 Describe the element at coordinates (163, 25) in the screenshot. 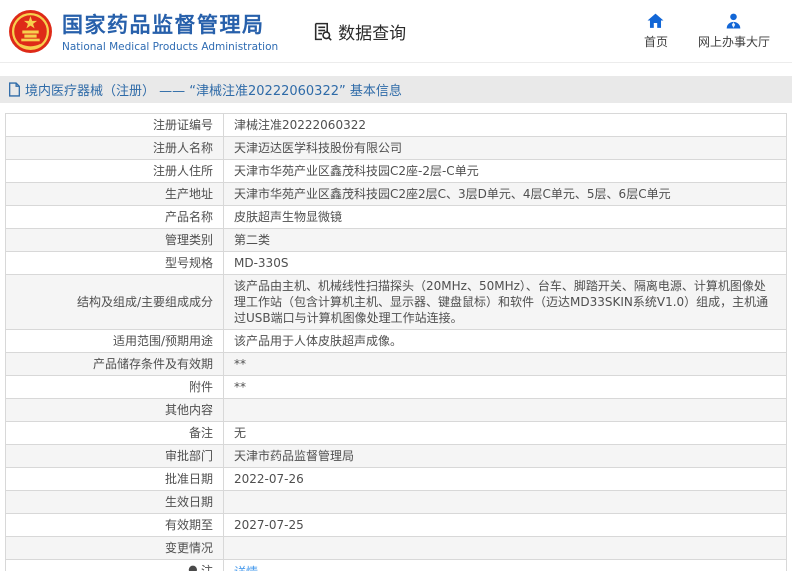

I see `org-name-cn: 国家药品监督管理局` at that location.